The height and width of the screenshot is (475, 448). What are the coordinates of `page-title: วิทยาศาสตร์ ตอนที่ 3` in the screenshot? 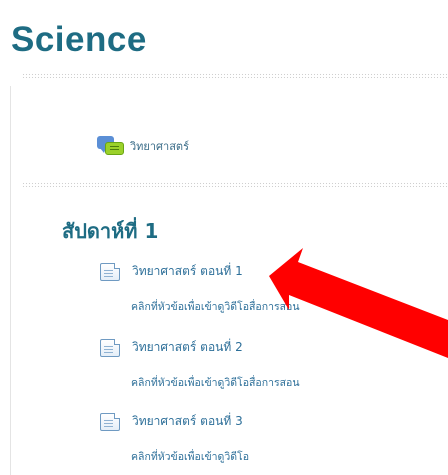 It's located at (187, 421).